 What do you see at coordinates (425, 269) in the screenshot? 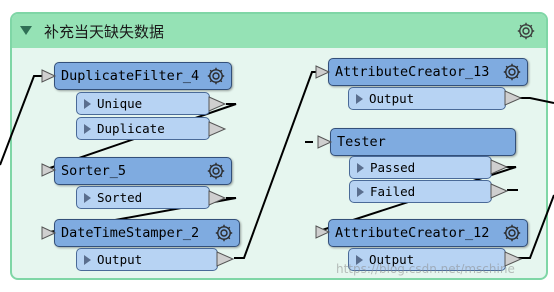
I see `watermark: https://blog.csdn.net/mschine` at bounding box center [425, 269].